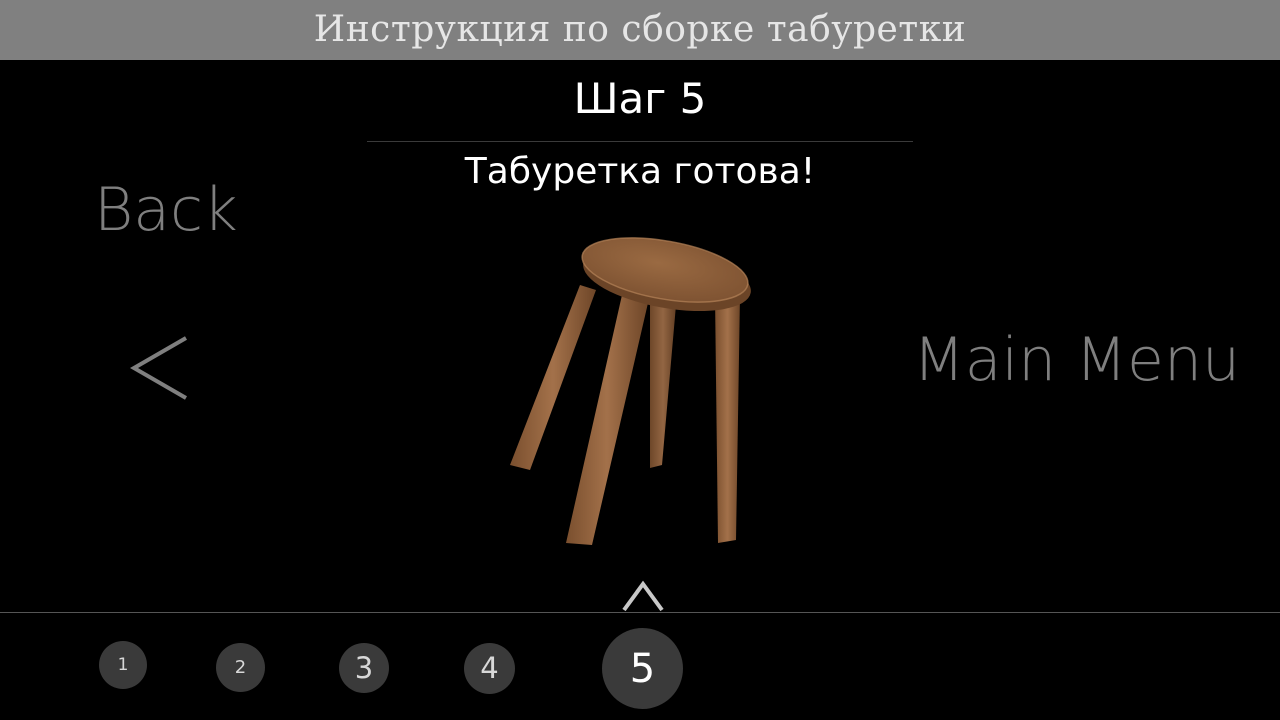 The image size is (1280, 720). I want to click on app-title: Инструкция по сборке табуретки, so click(640, 29).